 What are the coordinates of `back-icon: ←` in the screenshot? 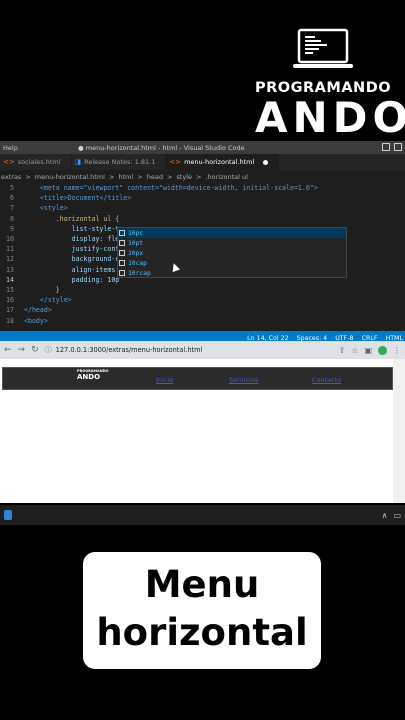 It's located at (8, 350).